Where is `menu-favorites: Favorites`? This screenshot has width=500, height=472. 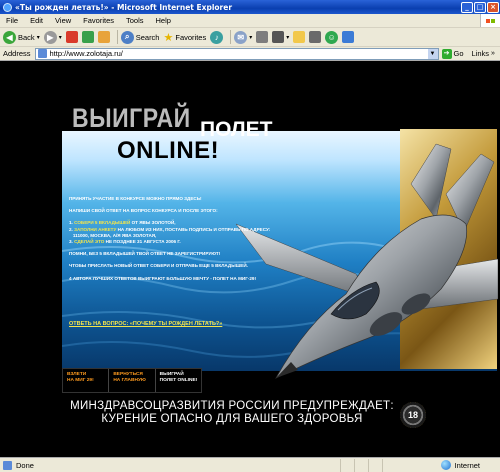
menu-favorites: Favorites is located at coordinates (98, 20).